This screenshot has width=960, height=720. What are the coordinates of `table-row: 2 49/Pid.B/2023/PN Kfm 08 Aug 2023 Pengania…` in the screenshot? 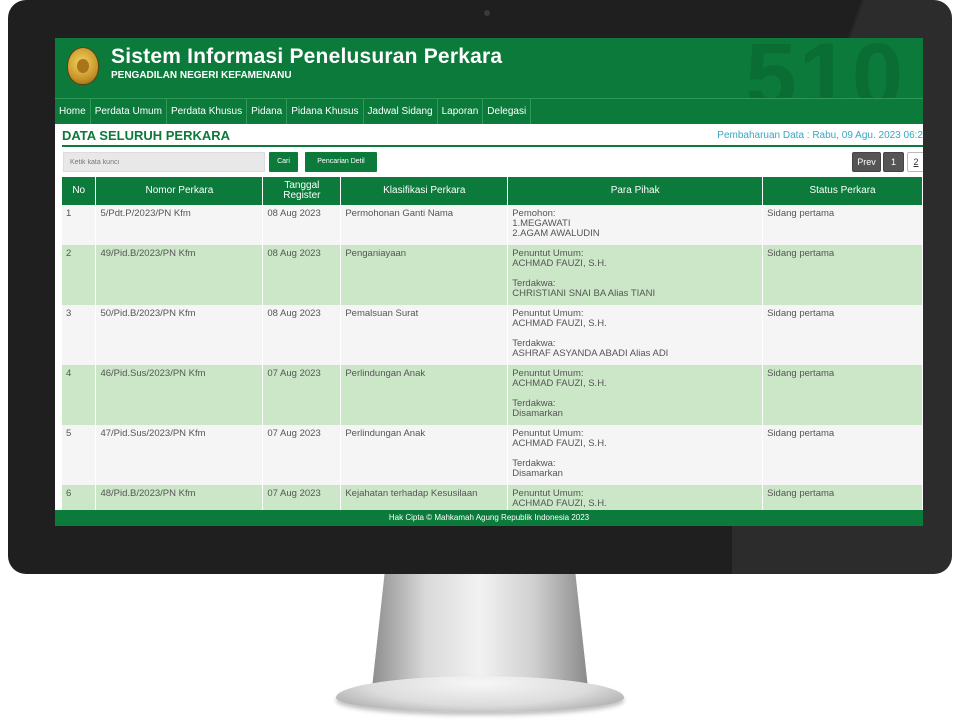 It's located at (492, 275).